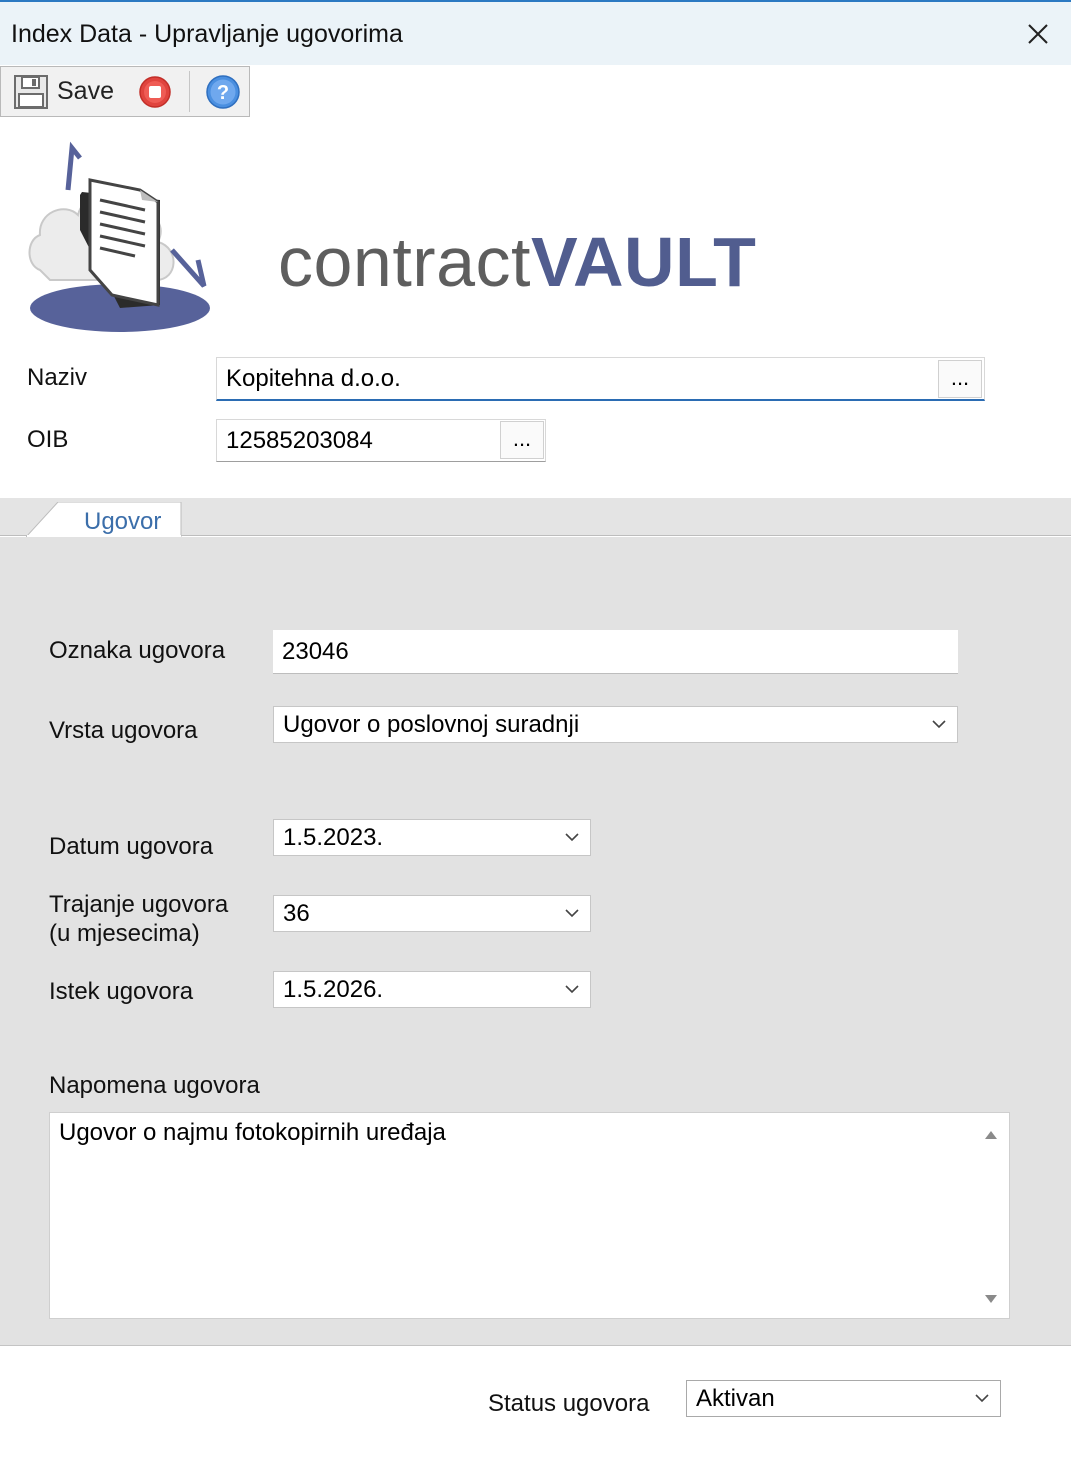  I want to click on panel-divider, so click(535, 1345).